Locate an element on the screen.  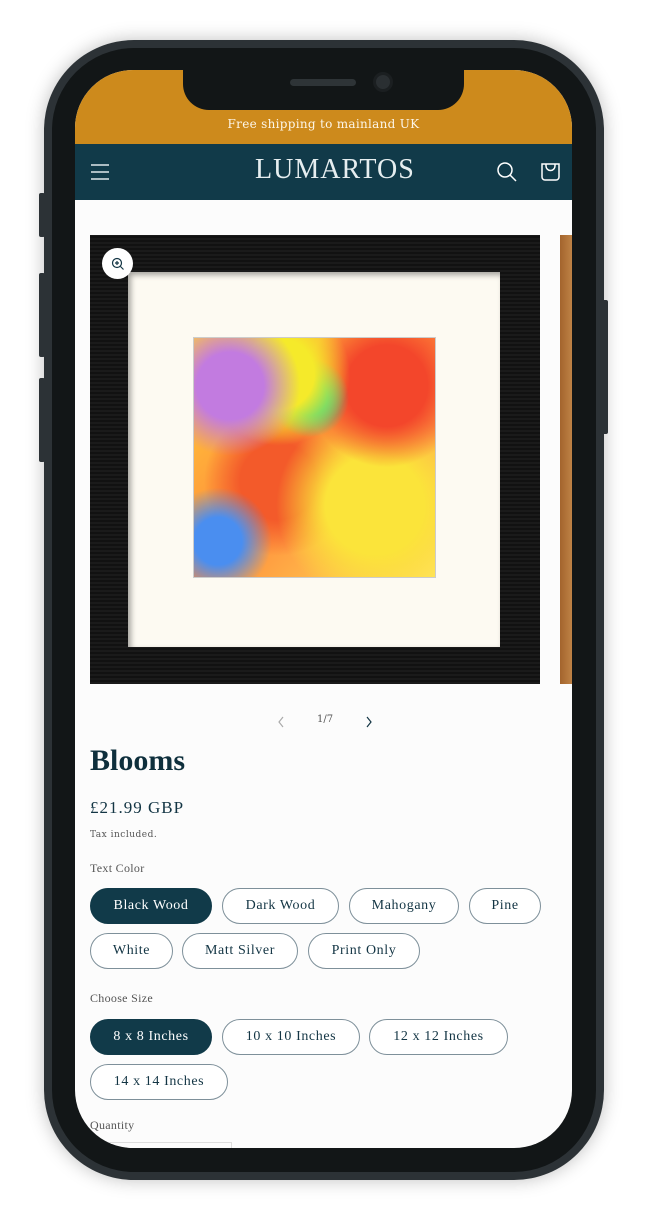
next-product-image is located at coordinates (566, 459).